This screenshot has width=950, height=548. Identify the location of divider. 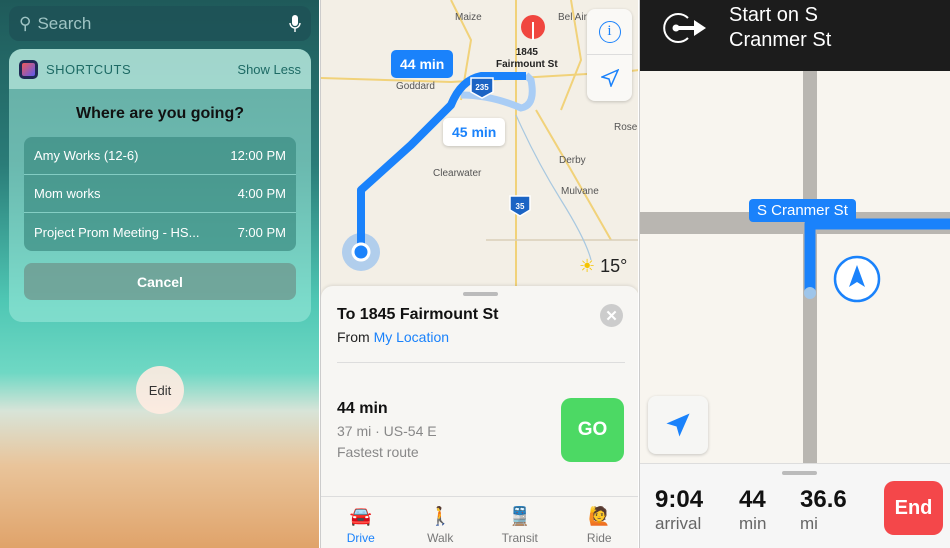
(481, 362).